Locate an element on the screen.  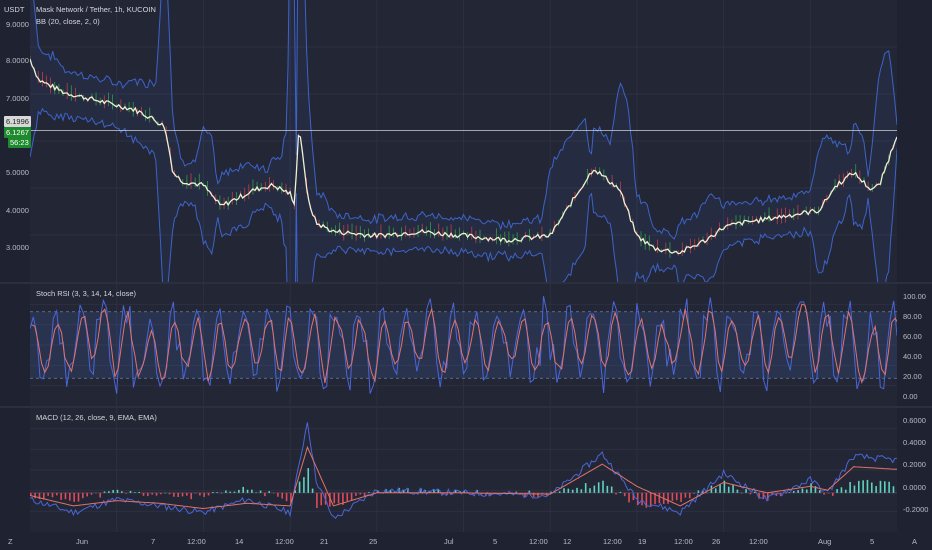
currency-label: USDT is located at coordinates (14, 9).